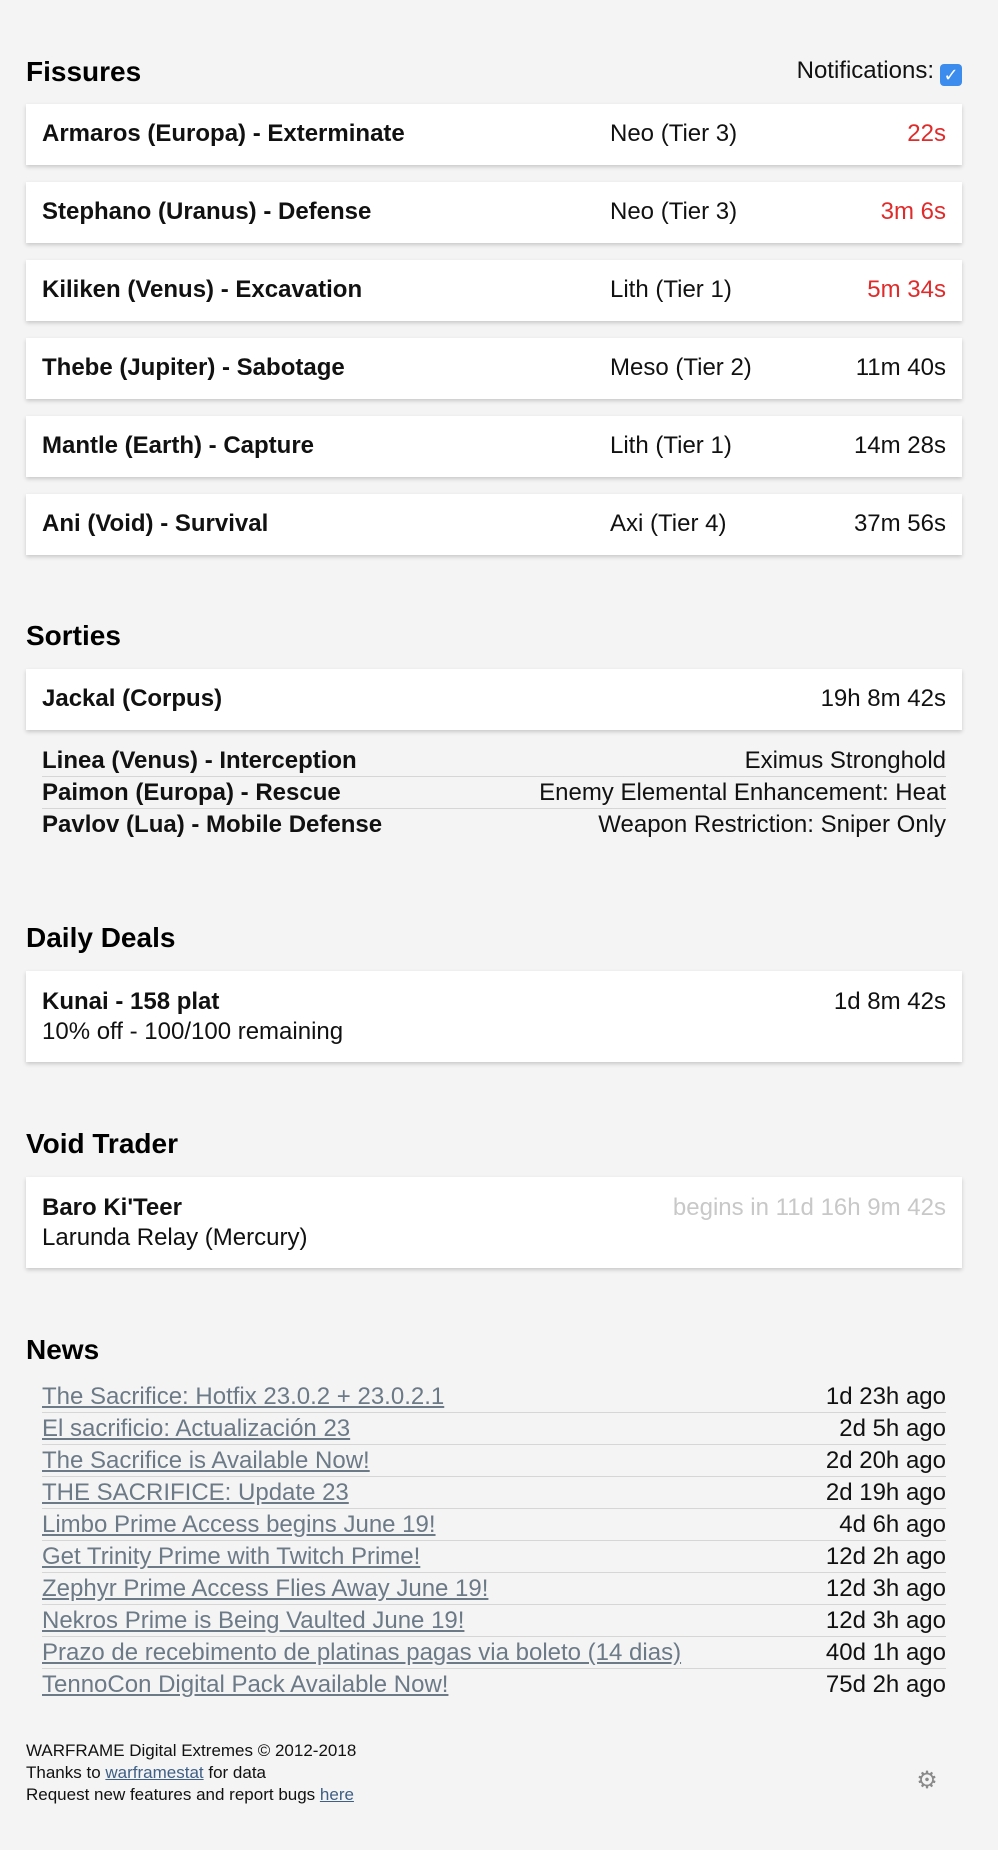 This screenshot has width=998, height=1850. What do you see at coordinates (883, 698) in the screenshot?
I see `sortie-timer: 19h 8m 42s` at bounding box center [883, 698].